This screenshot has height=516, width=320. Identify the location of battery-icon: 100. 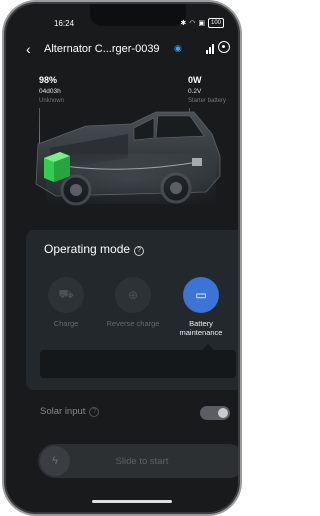
(215, 23).